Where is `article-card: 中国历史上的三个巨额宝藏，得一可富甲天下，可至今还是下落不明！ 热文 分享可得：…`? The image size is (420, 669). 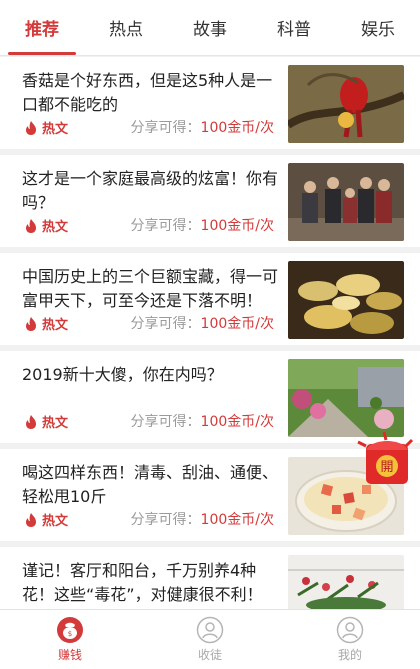 article-card: 中国历史上的三个巨额宝藏，得一可富甲天下，可至今还是下落不明！ 热文 分享可得：… is located at coordinates (210, 299).